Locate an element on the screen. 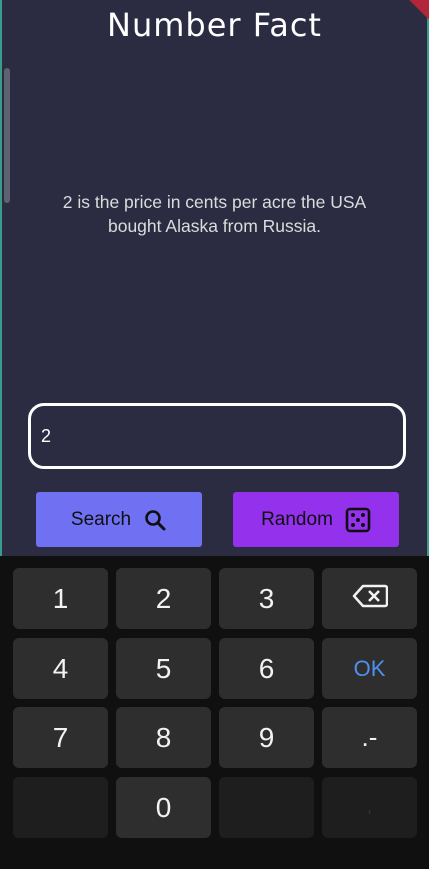  search-button: Search is located at coordinates (119, 519).